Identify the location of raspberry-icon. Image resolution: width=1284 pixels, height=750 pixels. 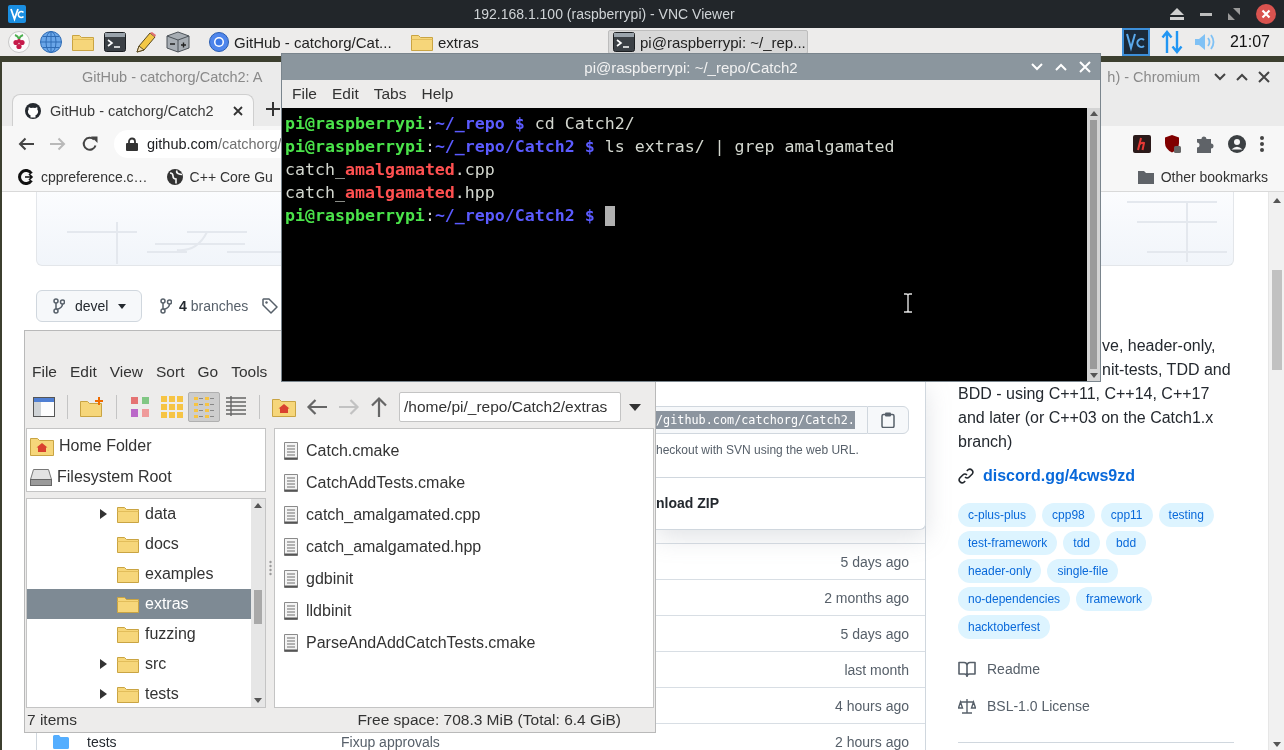
(19, 42).